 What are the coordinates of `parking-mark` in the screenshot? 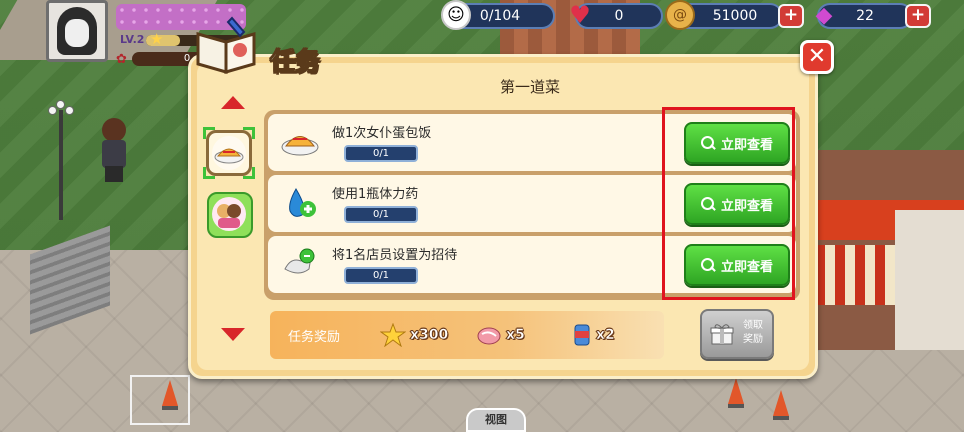 It's located at (160, 400).